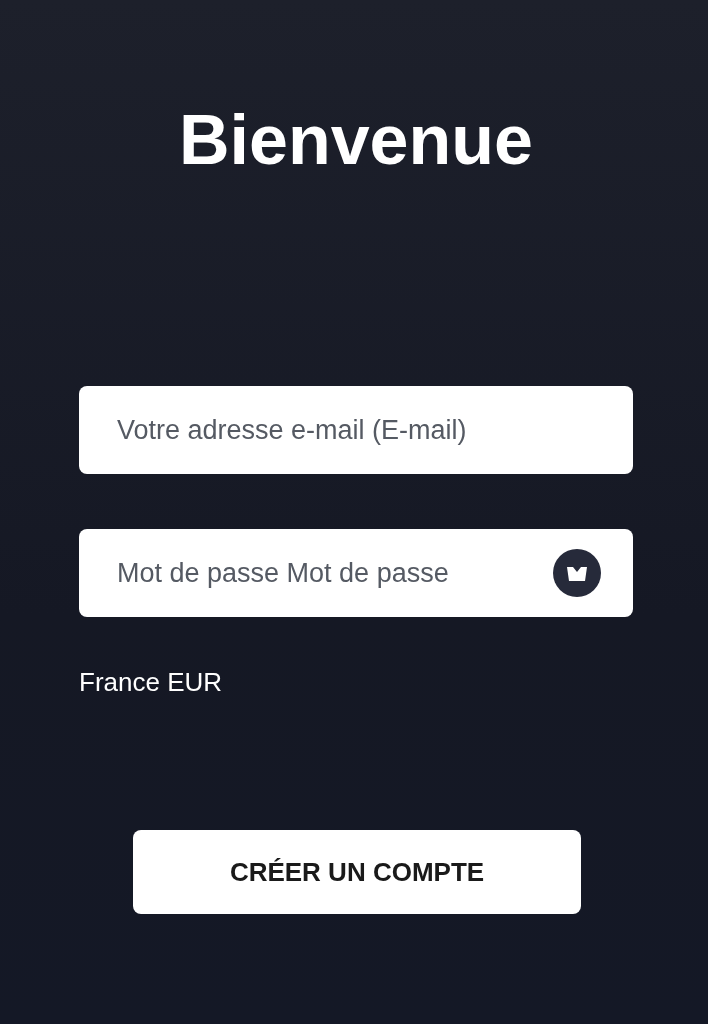 The height and width of the screenshot is (1024, 708). What do you see at coordinates (356, 573) in the screenshot?
I see `password-field: Mot de passe Mot de passe` at bounding box center [356, 573].